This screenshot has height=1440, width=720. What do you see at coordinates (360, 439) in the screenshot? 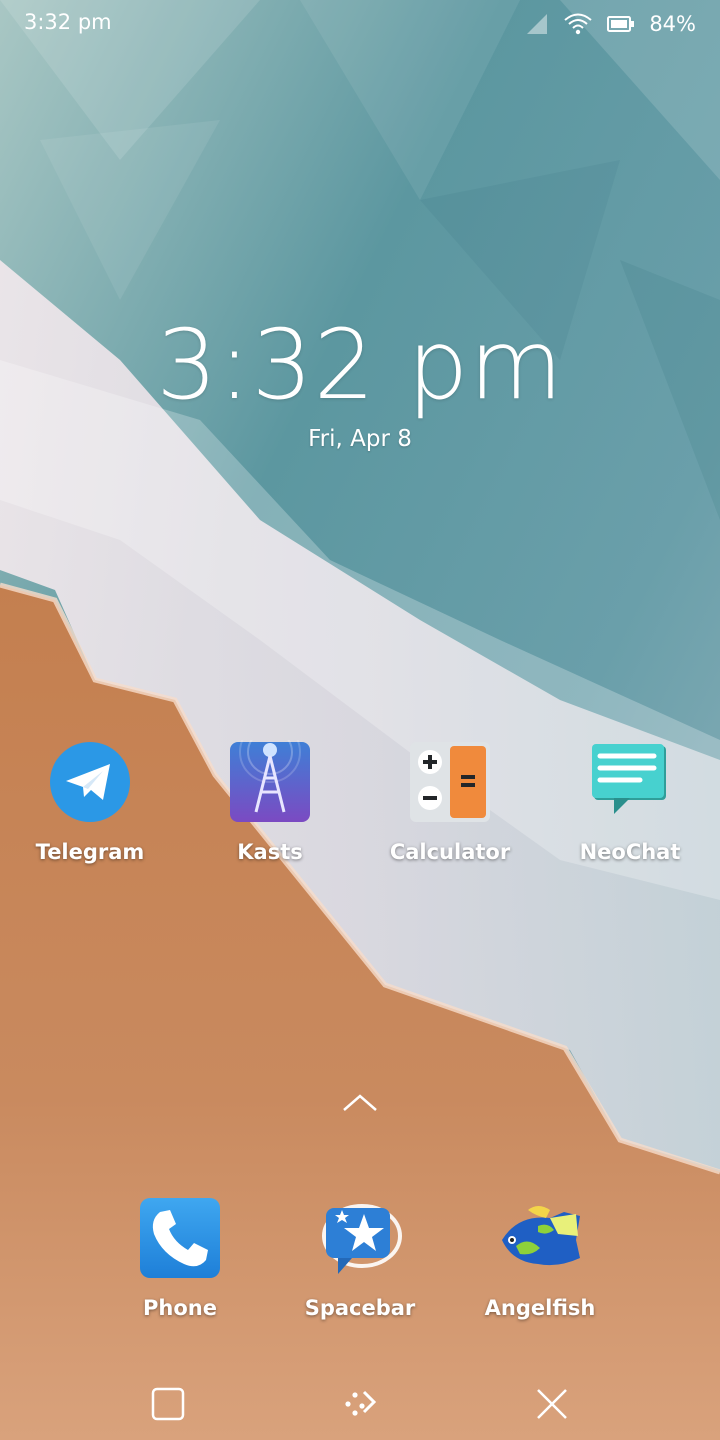
I see `clock-date: Fri, Apr 8` at bounding box center [360, 439].